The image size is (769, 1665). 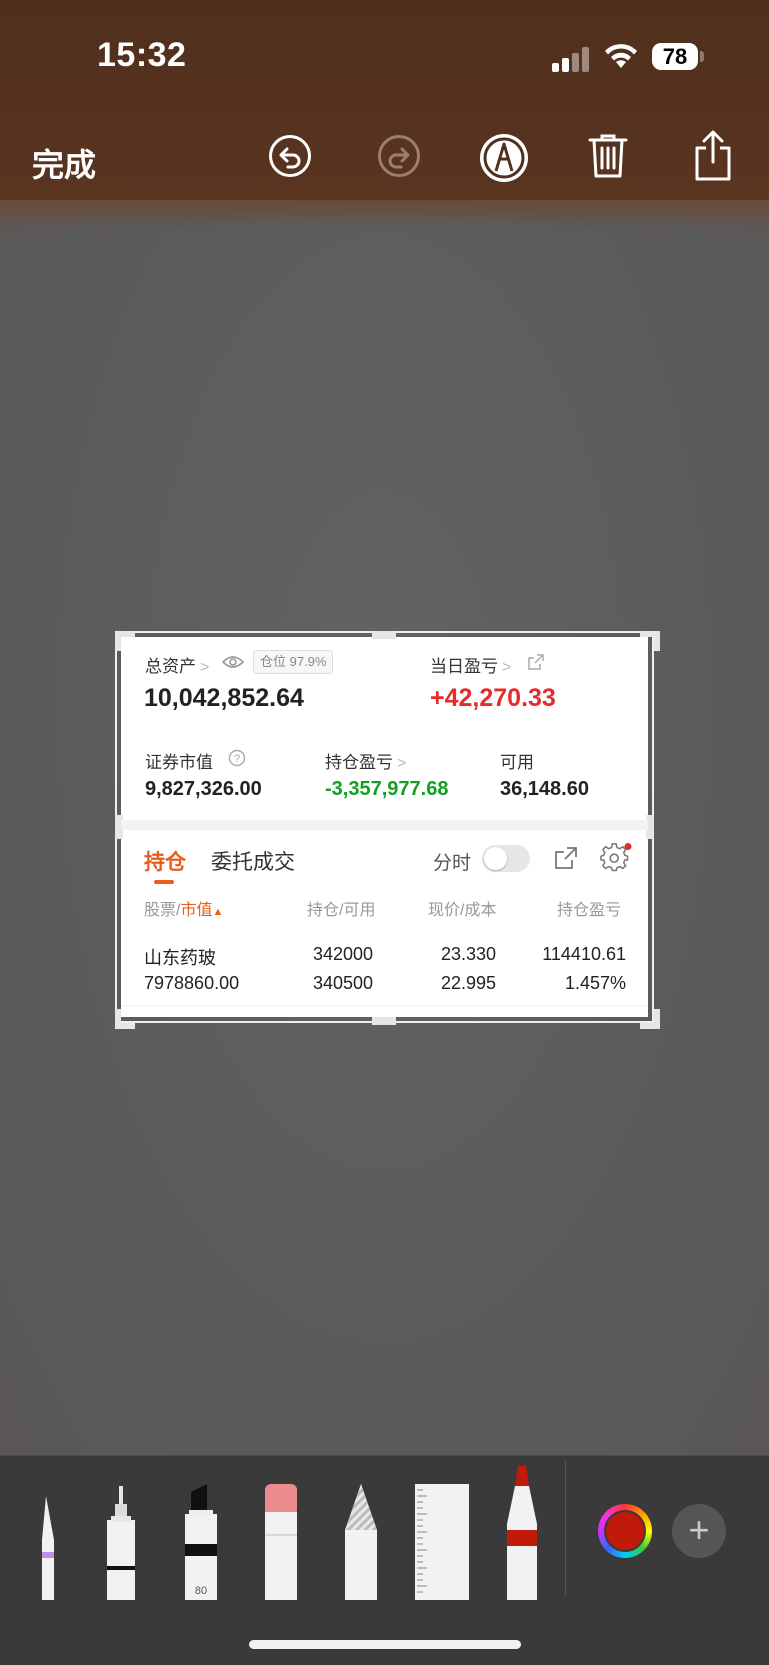 I want to click on holding-pnl-value: -3,357,977.68, so click(x=387, y=789).